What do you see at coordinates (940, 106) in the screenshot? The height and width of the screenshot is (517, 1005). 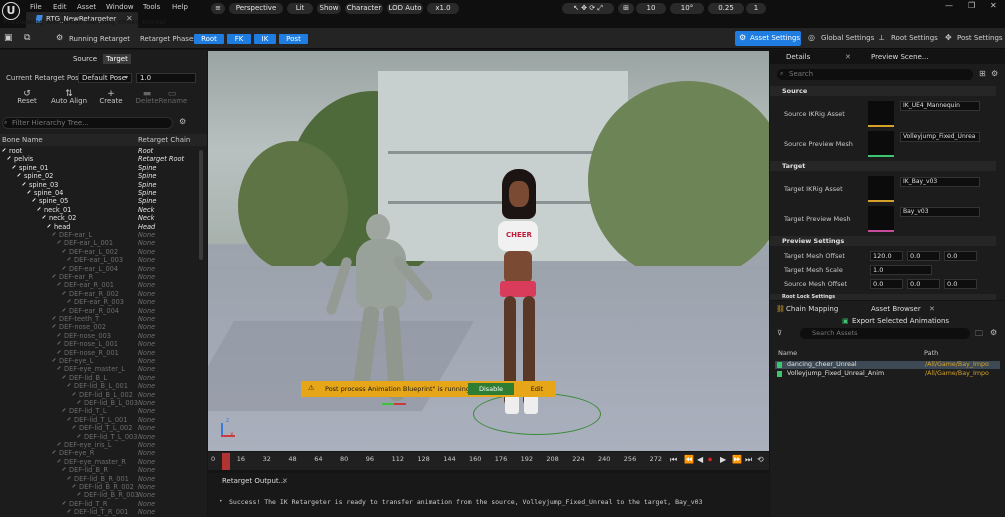 I see `source-ikrig-dropdown: IK_UE4_Mannequin` at bounding box center [940, 106].